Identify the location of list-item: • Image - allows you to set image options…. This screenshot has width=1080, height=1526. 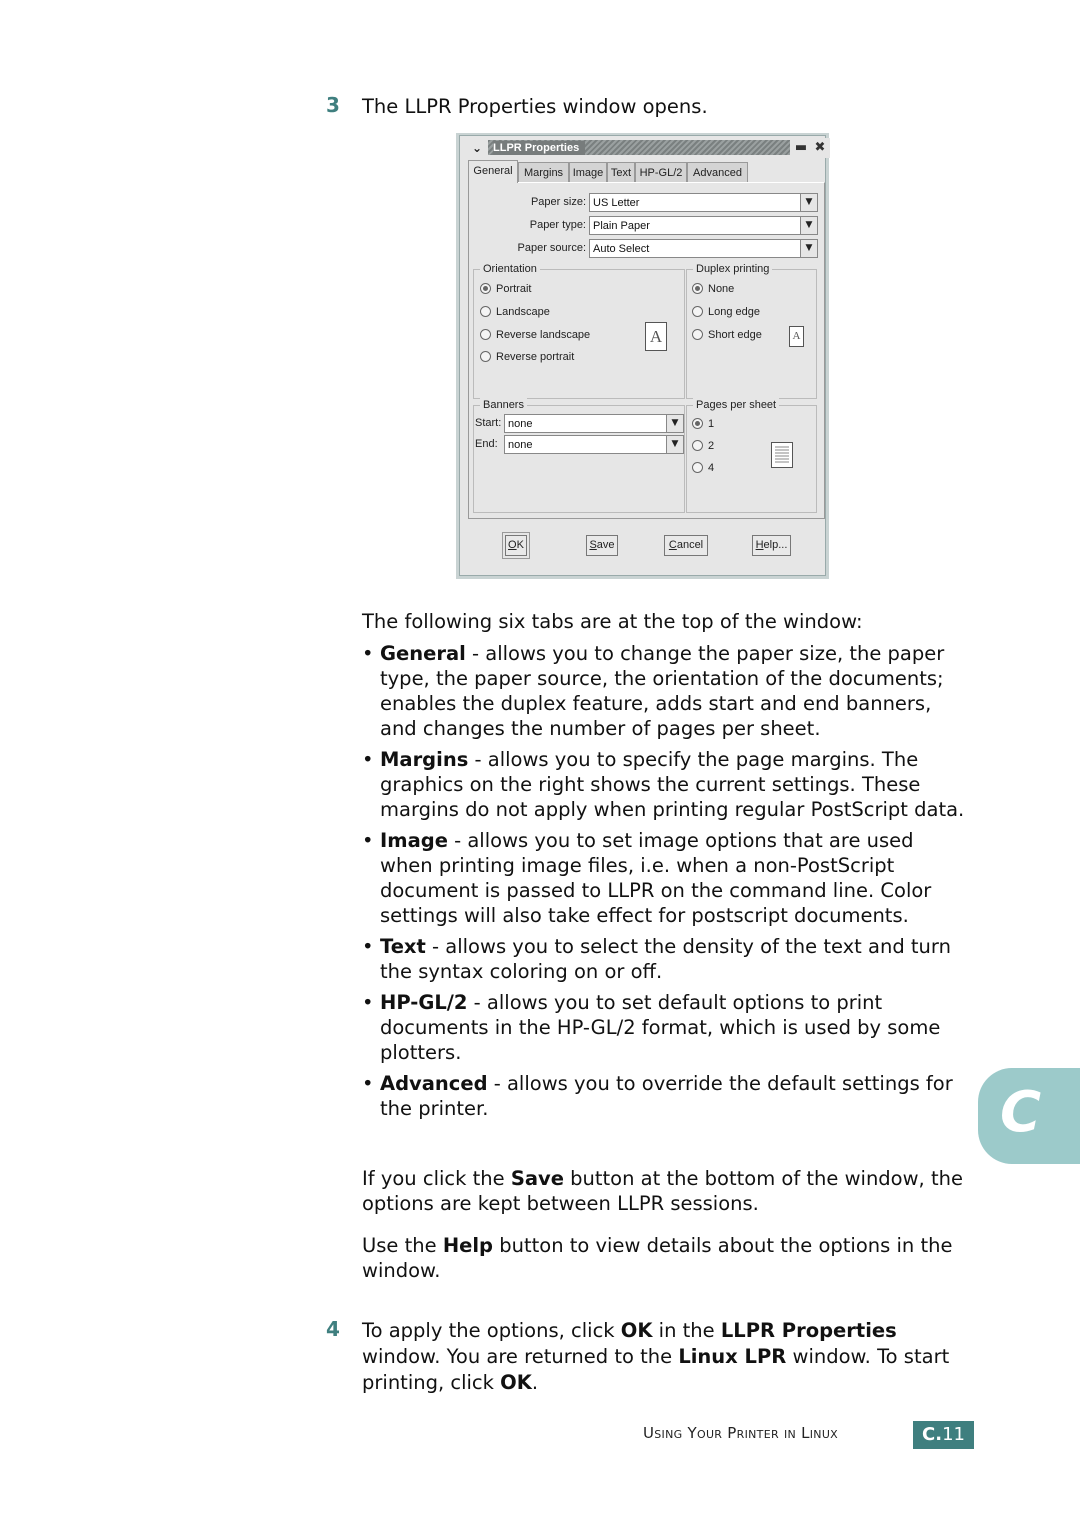
(647, 878).